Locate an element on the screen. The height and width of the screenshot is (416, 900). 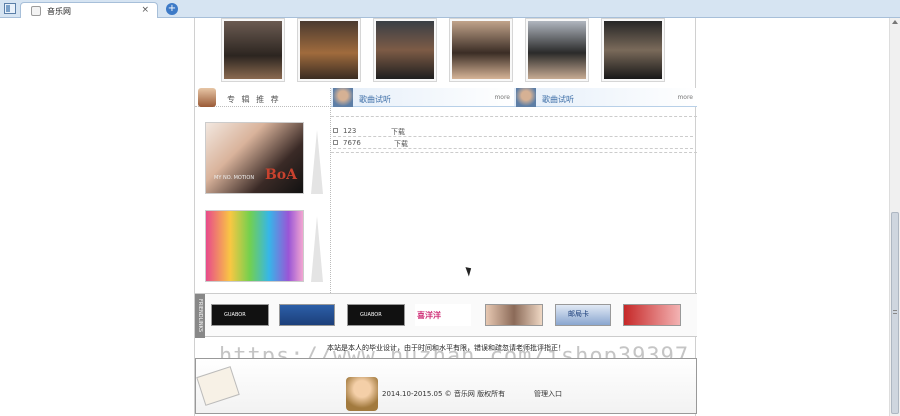
more-link-right: more is located at coordinates (685, 97).